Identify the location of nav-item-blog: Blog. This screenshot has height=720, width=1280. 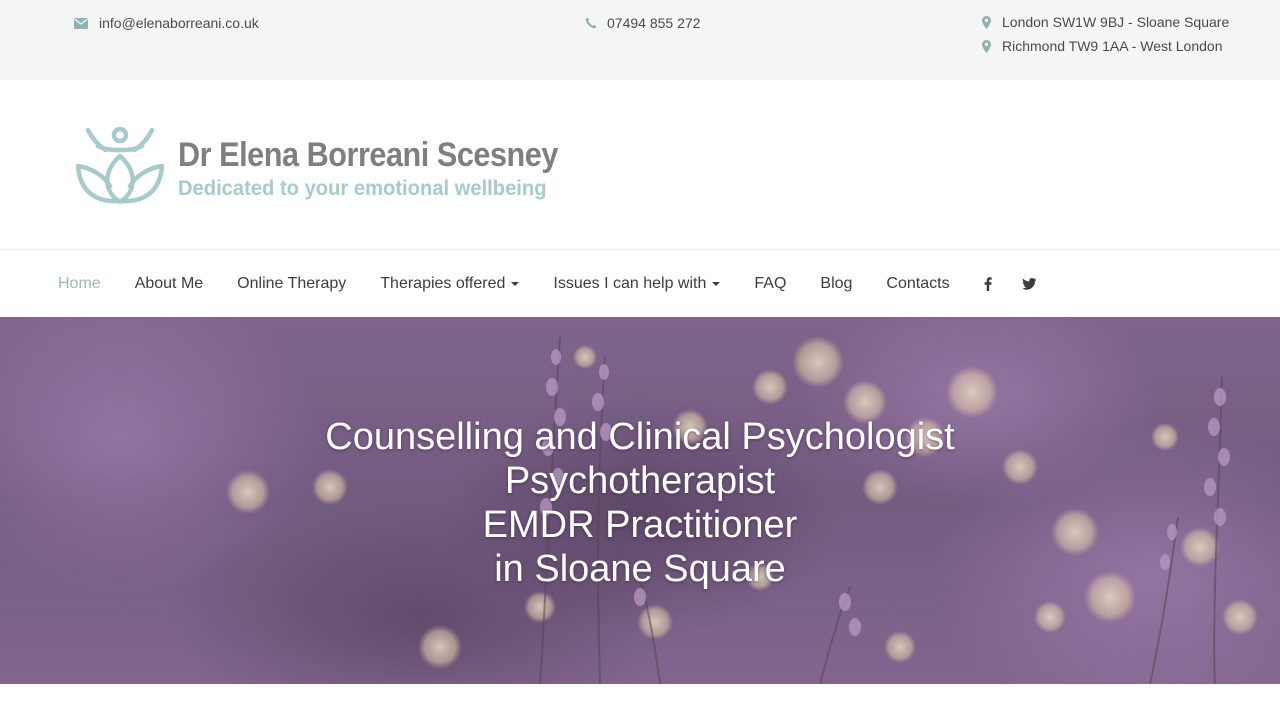
(836, 284).